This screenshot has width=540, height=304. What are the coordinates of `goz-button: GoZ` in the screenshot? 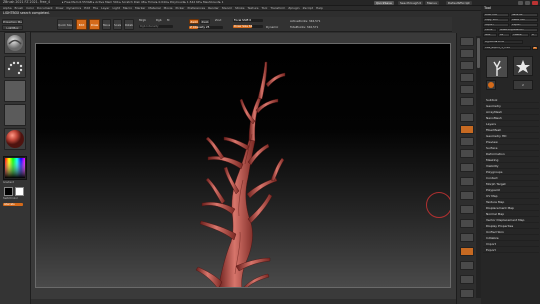 It's located at (490, 35).